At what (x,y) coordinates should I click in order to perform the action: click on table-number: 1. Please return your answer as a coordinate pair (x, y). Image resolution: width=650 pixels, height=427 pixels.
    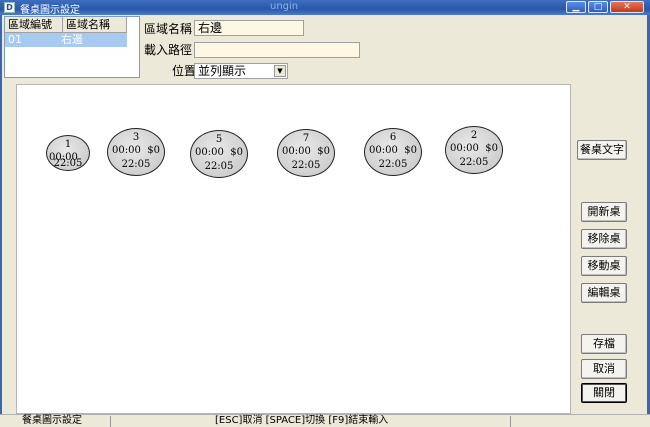
    Looking at the image, I should click on (68, 144).